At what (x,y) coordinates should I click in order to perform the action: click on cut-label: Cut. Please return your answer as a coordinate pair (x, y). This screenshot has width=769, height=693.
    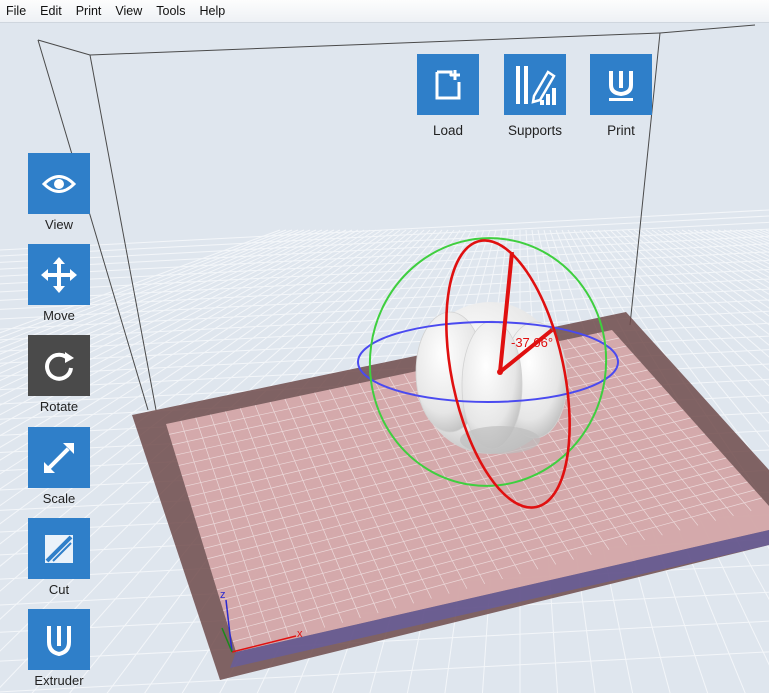
    Looking at the image, I should click on (59, 589).